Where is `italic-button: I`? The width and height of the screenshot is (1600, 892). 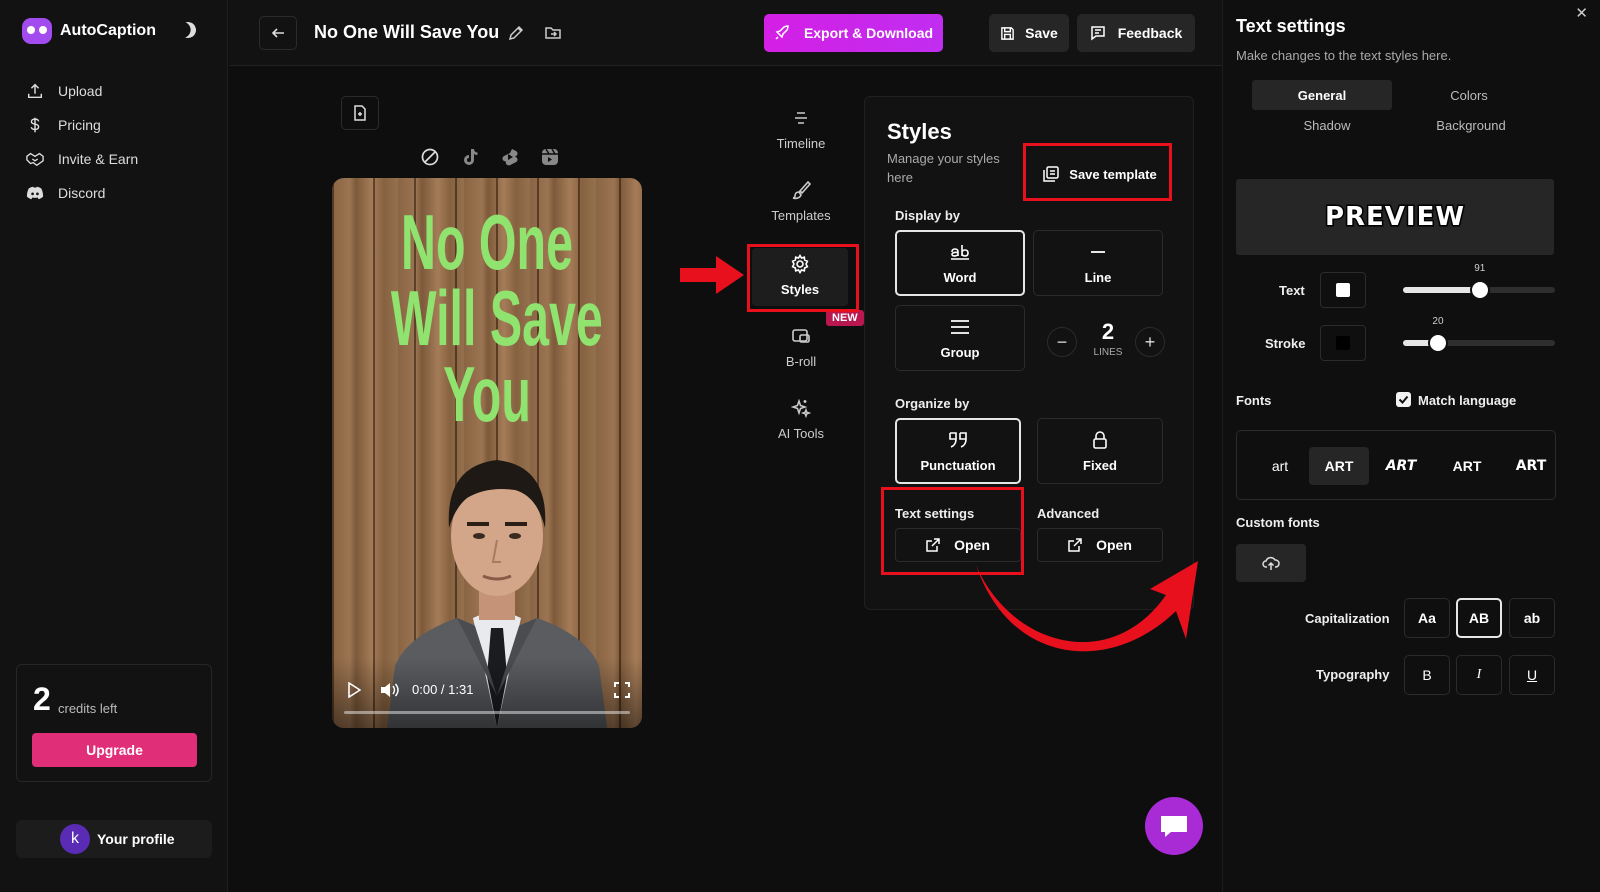 italic-button: I is located at coordinates (1479, 675).